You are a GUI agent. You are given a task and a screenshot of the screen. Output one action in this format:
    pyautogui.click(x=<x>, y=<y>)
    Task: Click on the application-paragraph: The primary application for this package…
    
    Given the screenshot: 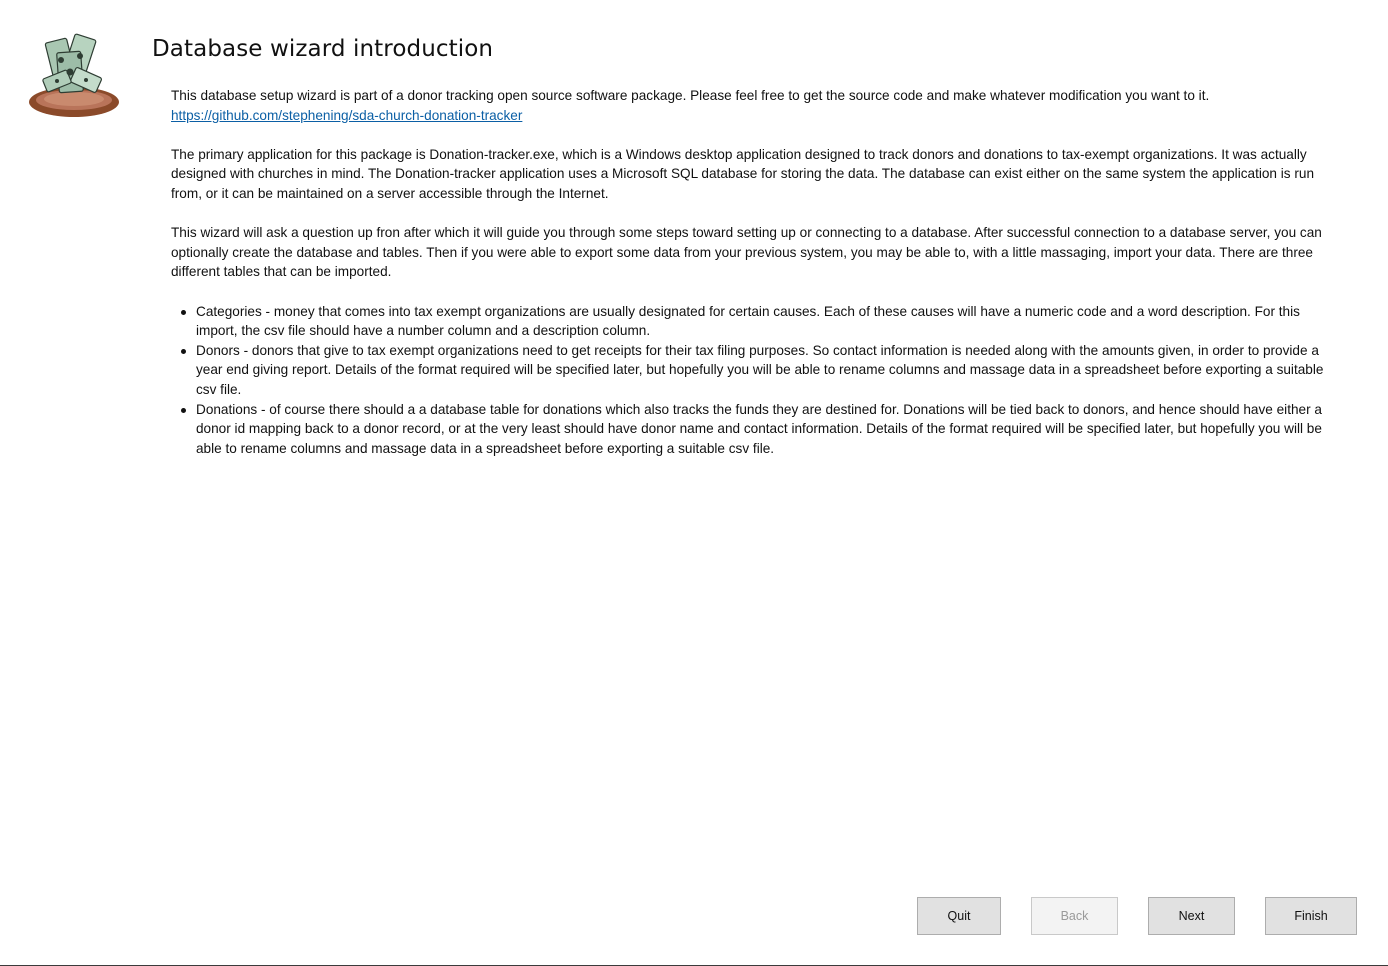 What is the action you would take?
    pyautogui.click(x=743, y=173)
    